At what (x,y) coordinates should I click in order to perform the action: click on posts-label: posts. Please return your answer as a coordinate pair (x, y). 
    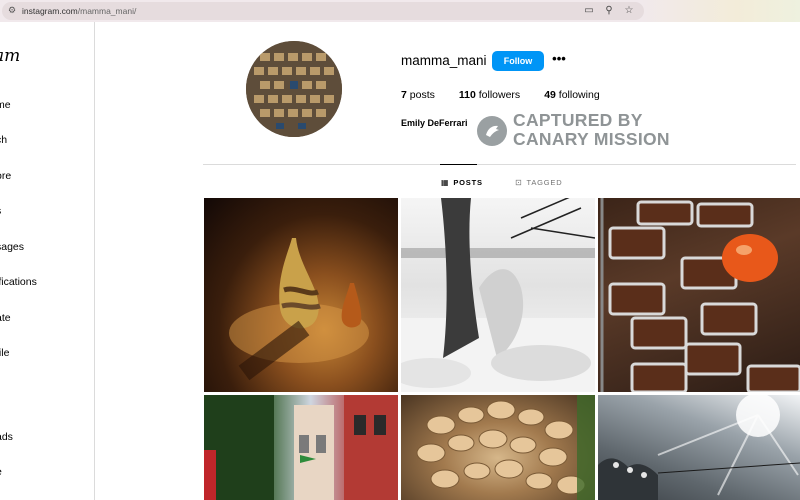
    Looking at the image, I should click on (422, 95).